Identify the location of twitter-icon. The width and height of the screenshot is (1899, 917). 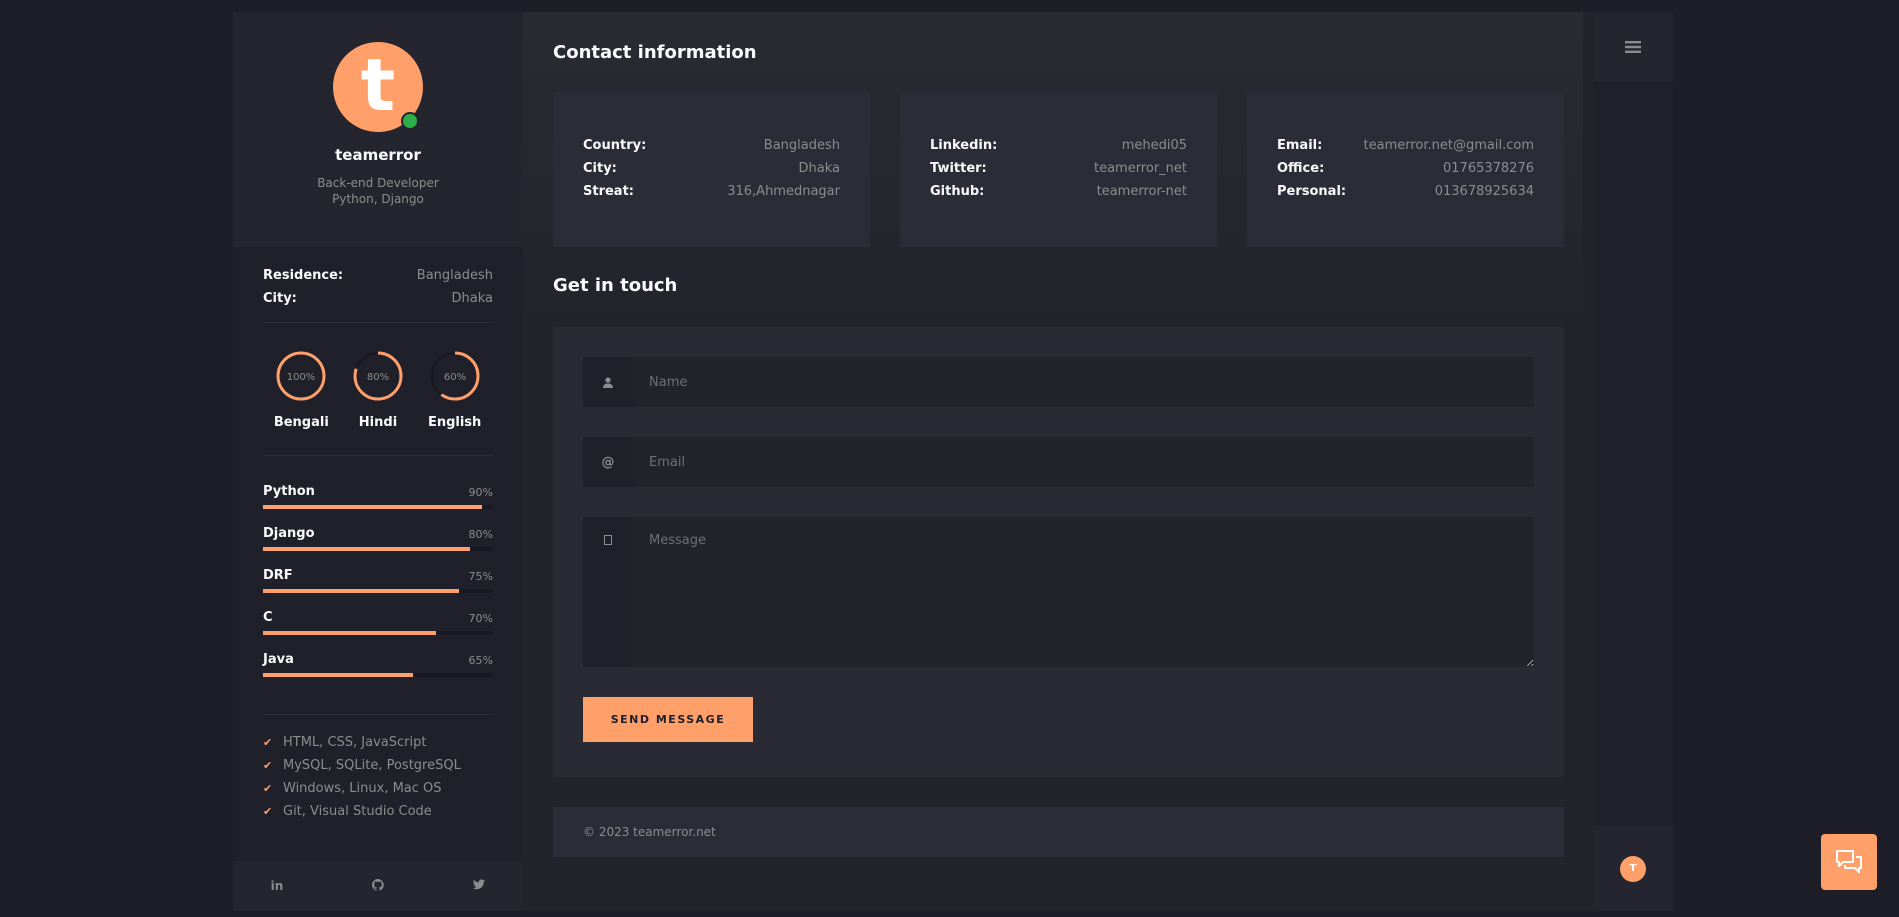
(479, 886).